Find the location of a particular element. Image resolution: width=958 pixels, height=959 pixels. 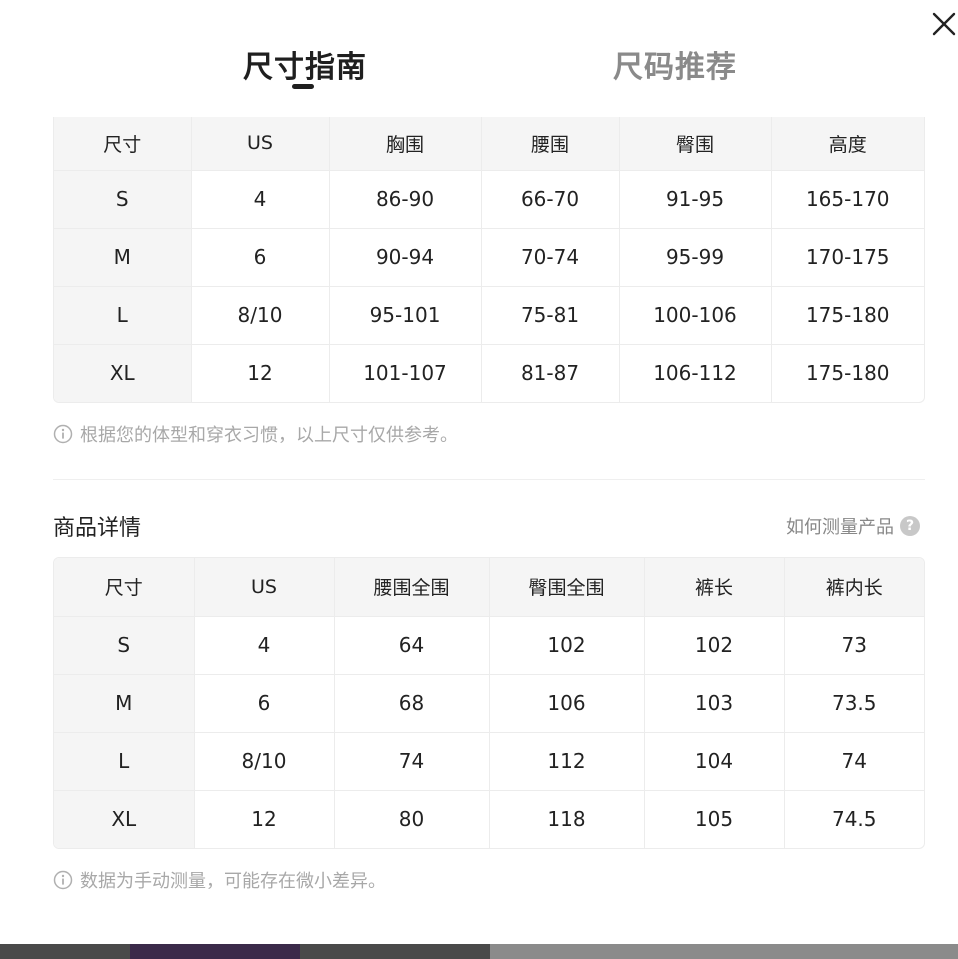

measure-link-label: 如何测量产品 is located at coordinates (840, 527).